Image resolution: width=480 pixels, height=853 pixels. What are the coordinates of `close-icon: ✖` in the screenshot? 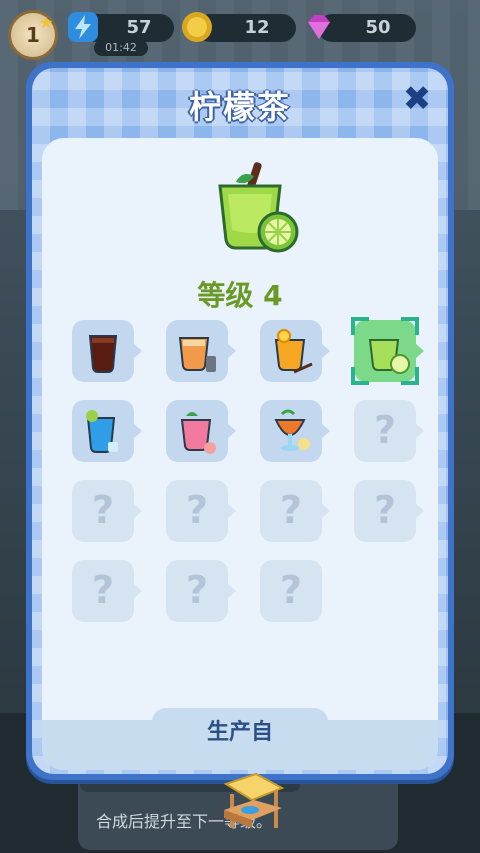 It's located at (417, 99).